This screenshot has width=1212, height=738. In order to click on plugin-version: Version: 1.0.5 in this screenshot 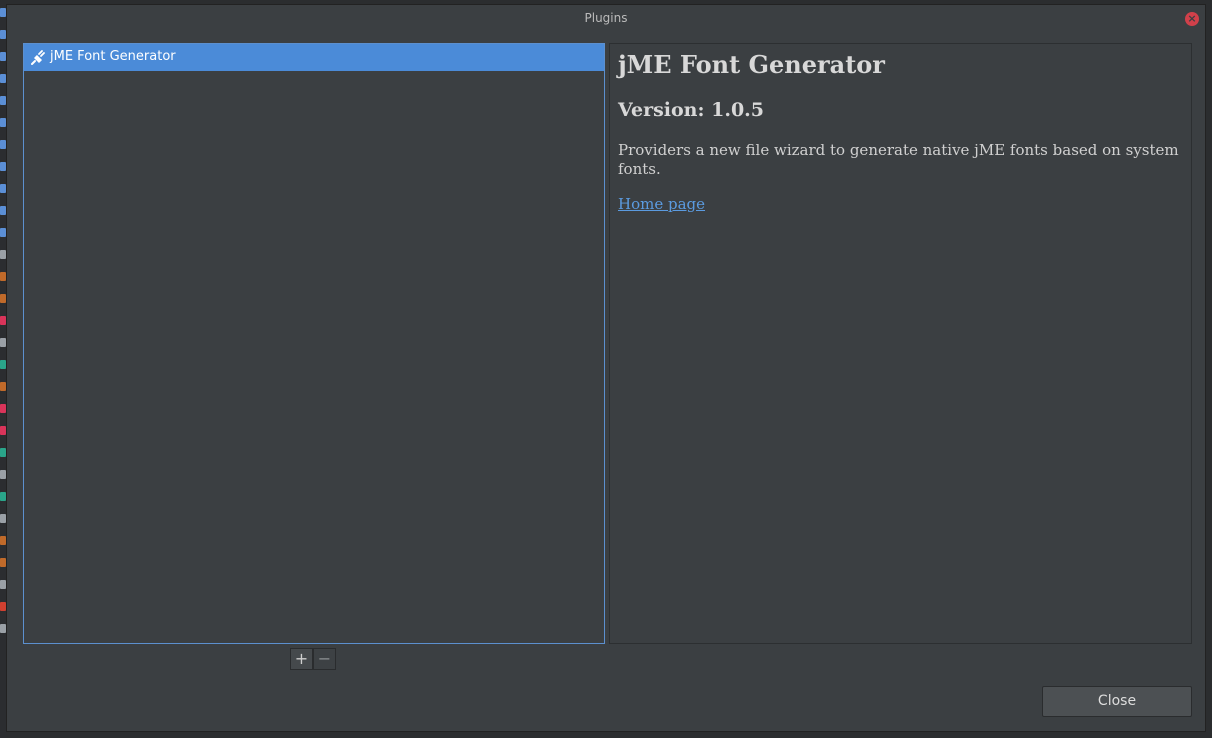, I will do `click(691, 110)`.